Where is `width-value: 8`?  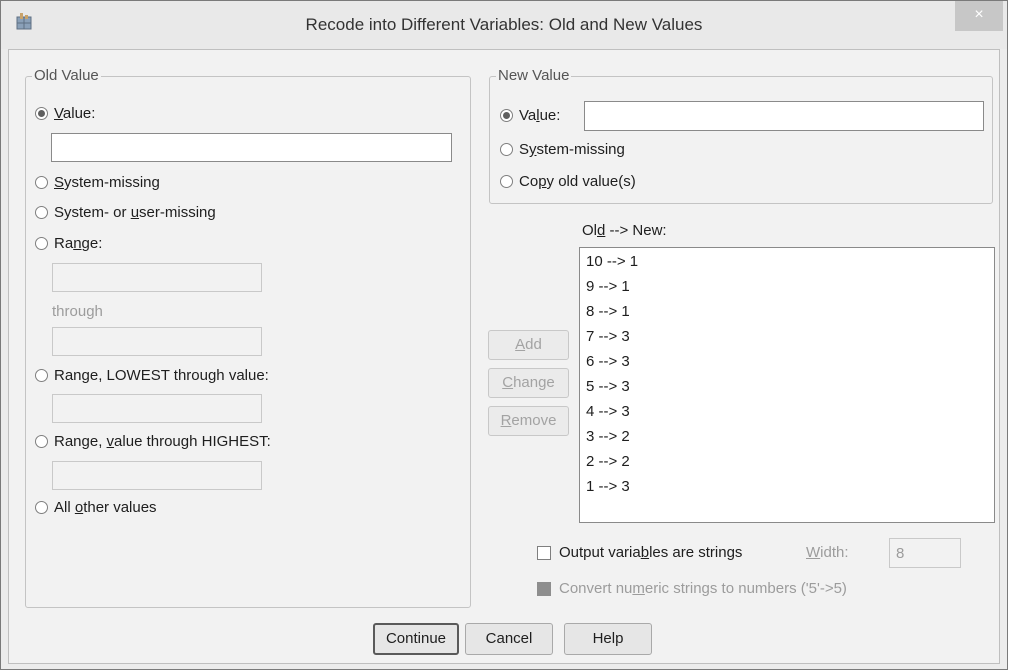
width-value: 8 is located at coordinates (900, 553).